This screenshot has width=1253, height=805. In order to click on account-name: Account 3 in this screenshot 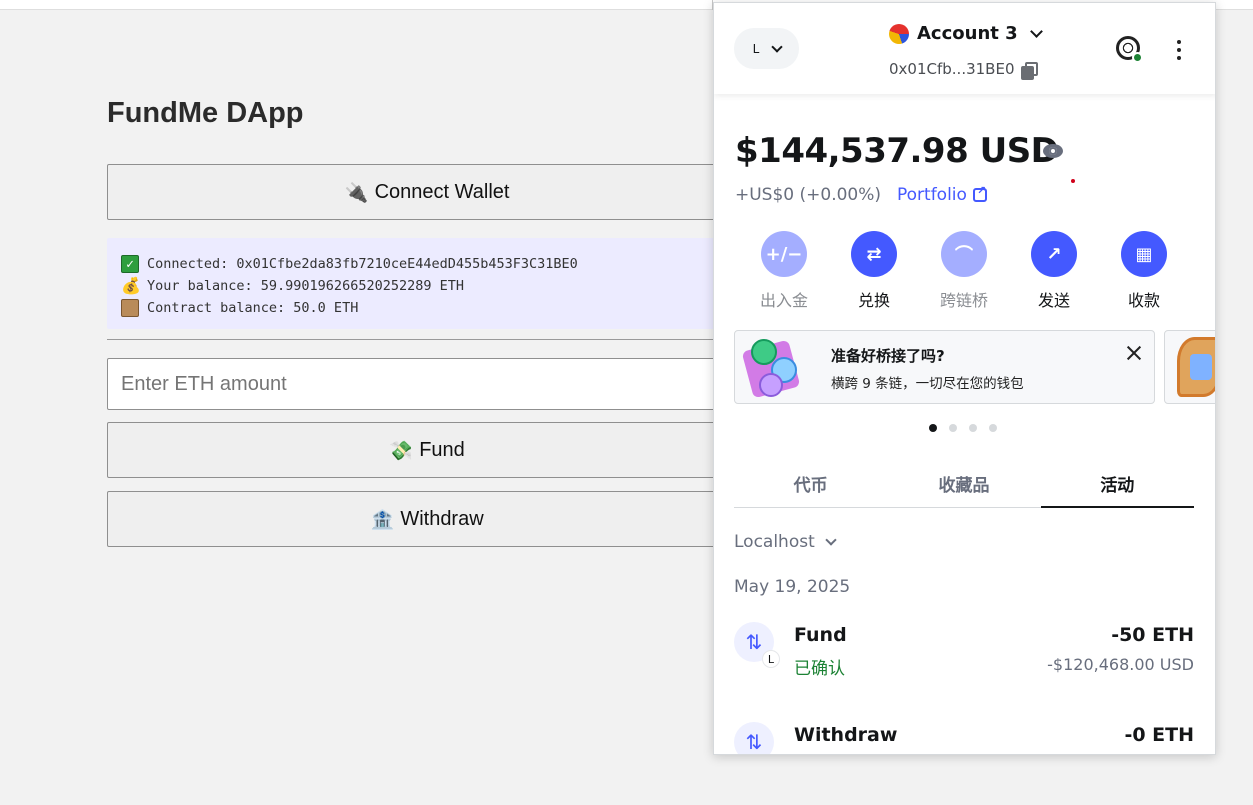, I will do `click(967, 33)`.